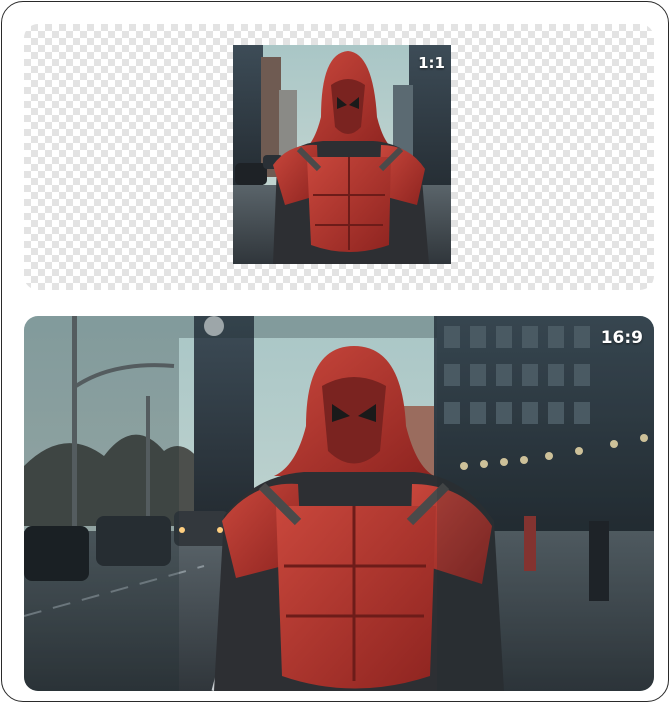 The width and height of the screenshot is (672, 705). I want to click on square-preview-image, so click(342, 154).